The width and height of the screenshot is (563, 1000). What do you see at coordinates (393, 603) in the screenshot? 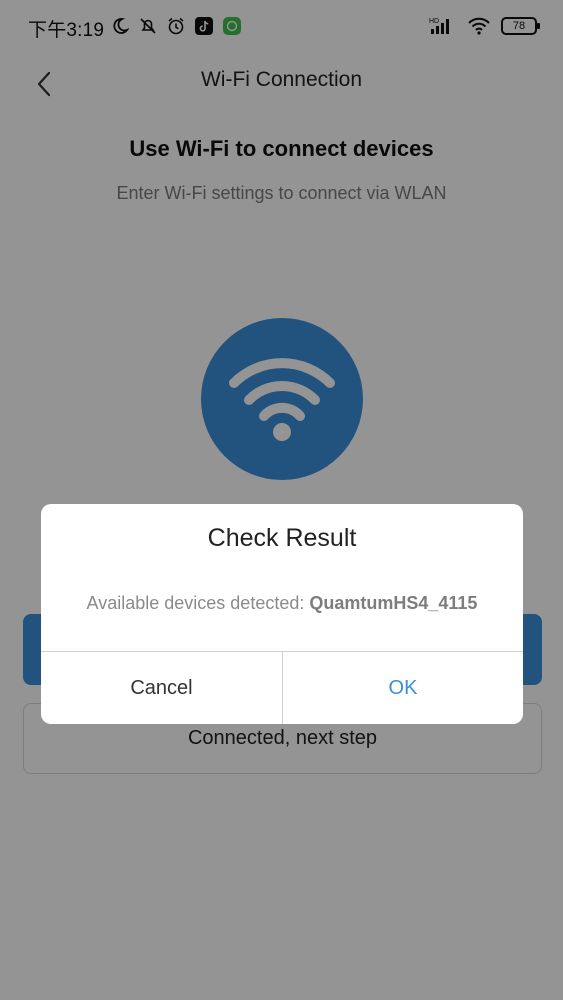
I see `device-name: QuamtumHS4_4115` at bounding box center [393, 603].